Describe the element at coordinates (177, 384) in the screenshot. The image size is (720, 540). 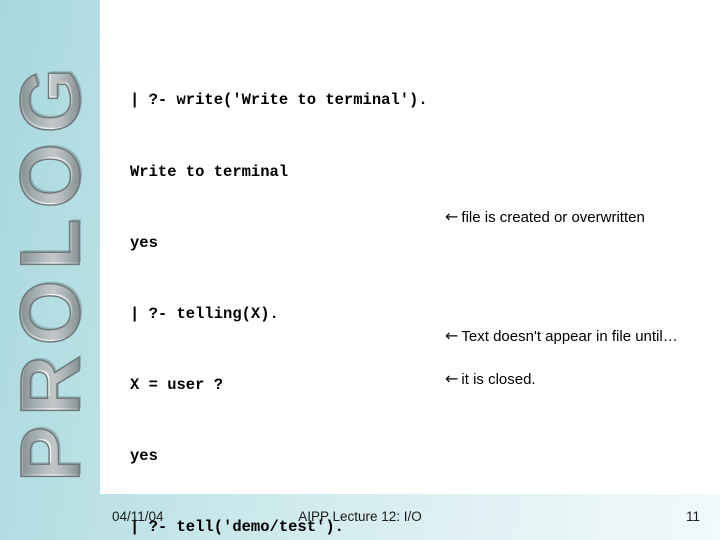
I see `code-line: X = user ?` at that location.